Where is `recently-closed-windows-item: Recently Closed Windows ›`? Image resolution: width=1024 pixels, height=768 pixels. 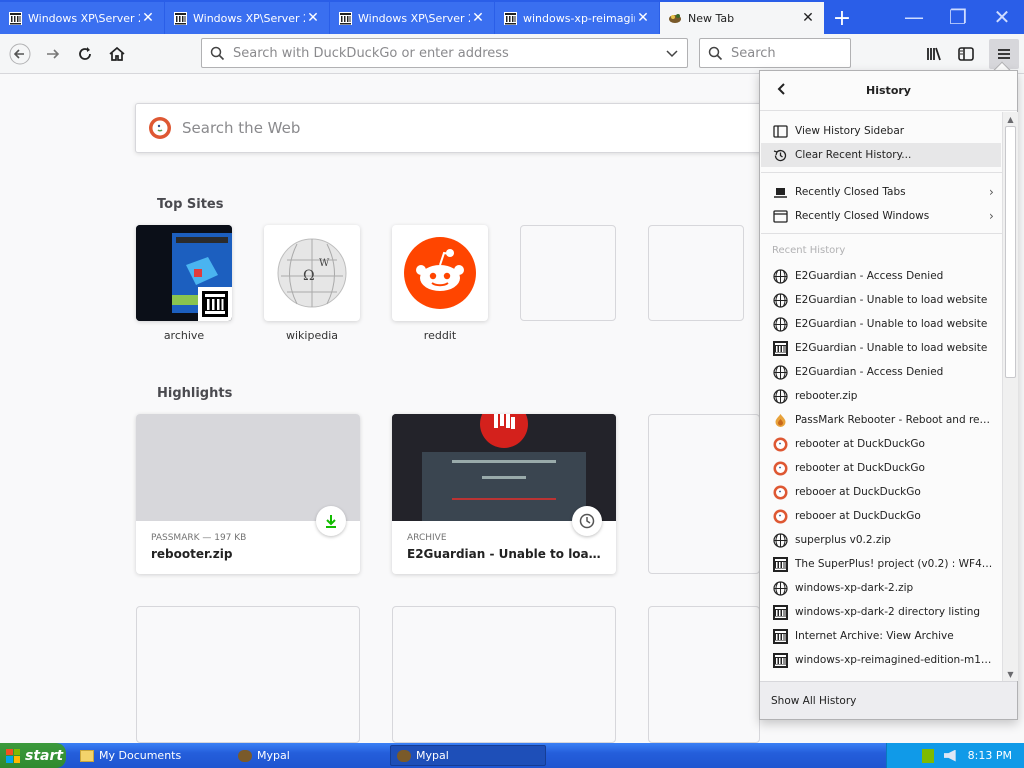
recently-closed-windows-item: Recently Closed Windows › is located at coordinates (881, 216).